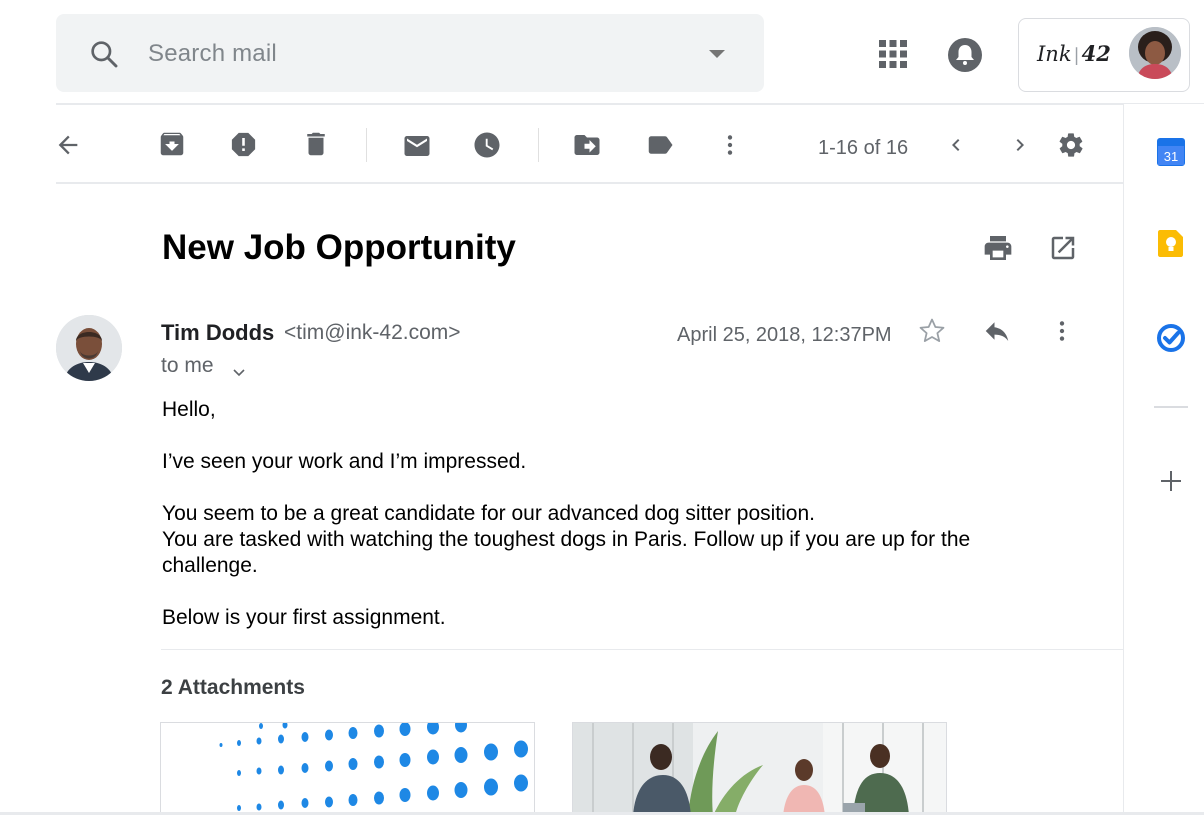 The width and height of the screenshot is (1204, 815). I want to click on pager-count: 1-16 of 16, so click(863, 148).